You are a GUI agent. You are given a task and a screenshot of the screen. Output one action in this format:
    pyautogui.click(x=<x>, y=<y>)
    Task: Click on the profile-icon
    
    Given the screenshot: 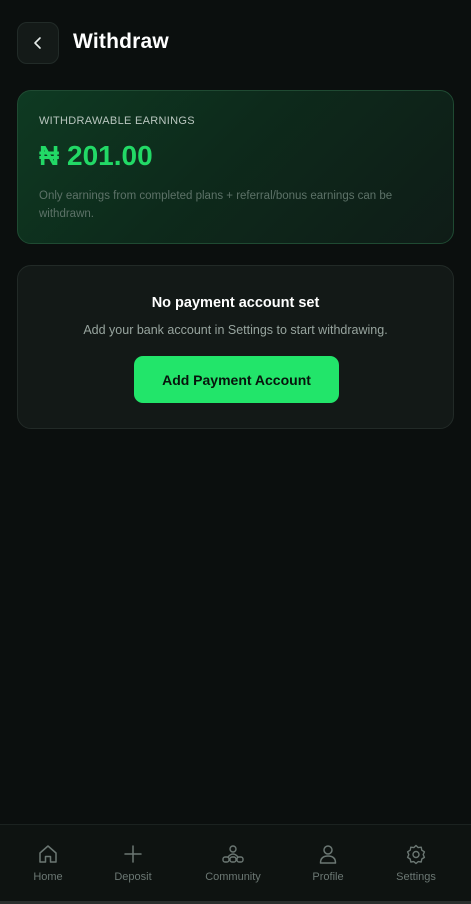 What is the action you would take?
    pyautogui.click(x=328, y=854)
    